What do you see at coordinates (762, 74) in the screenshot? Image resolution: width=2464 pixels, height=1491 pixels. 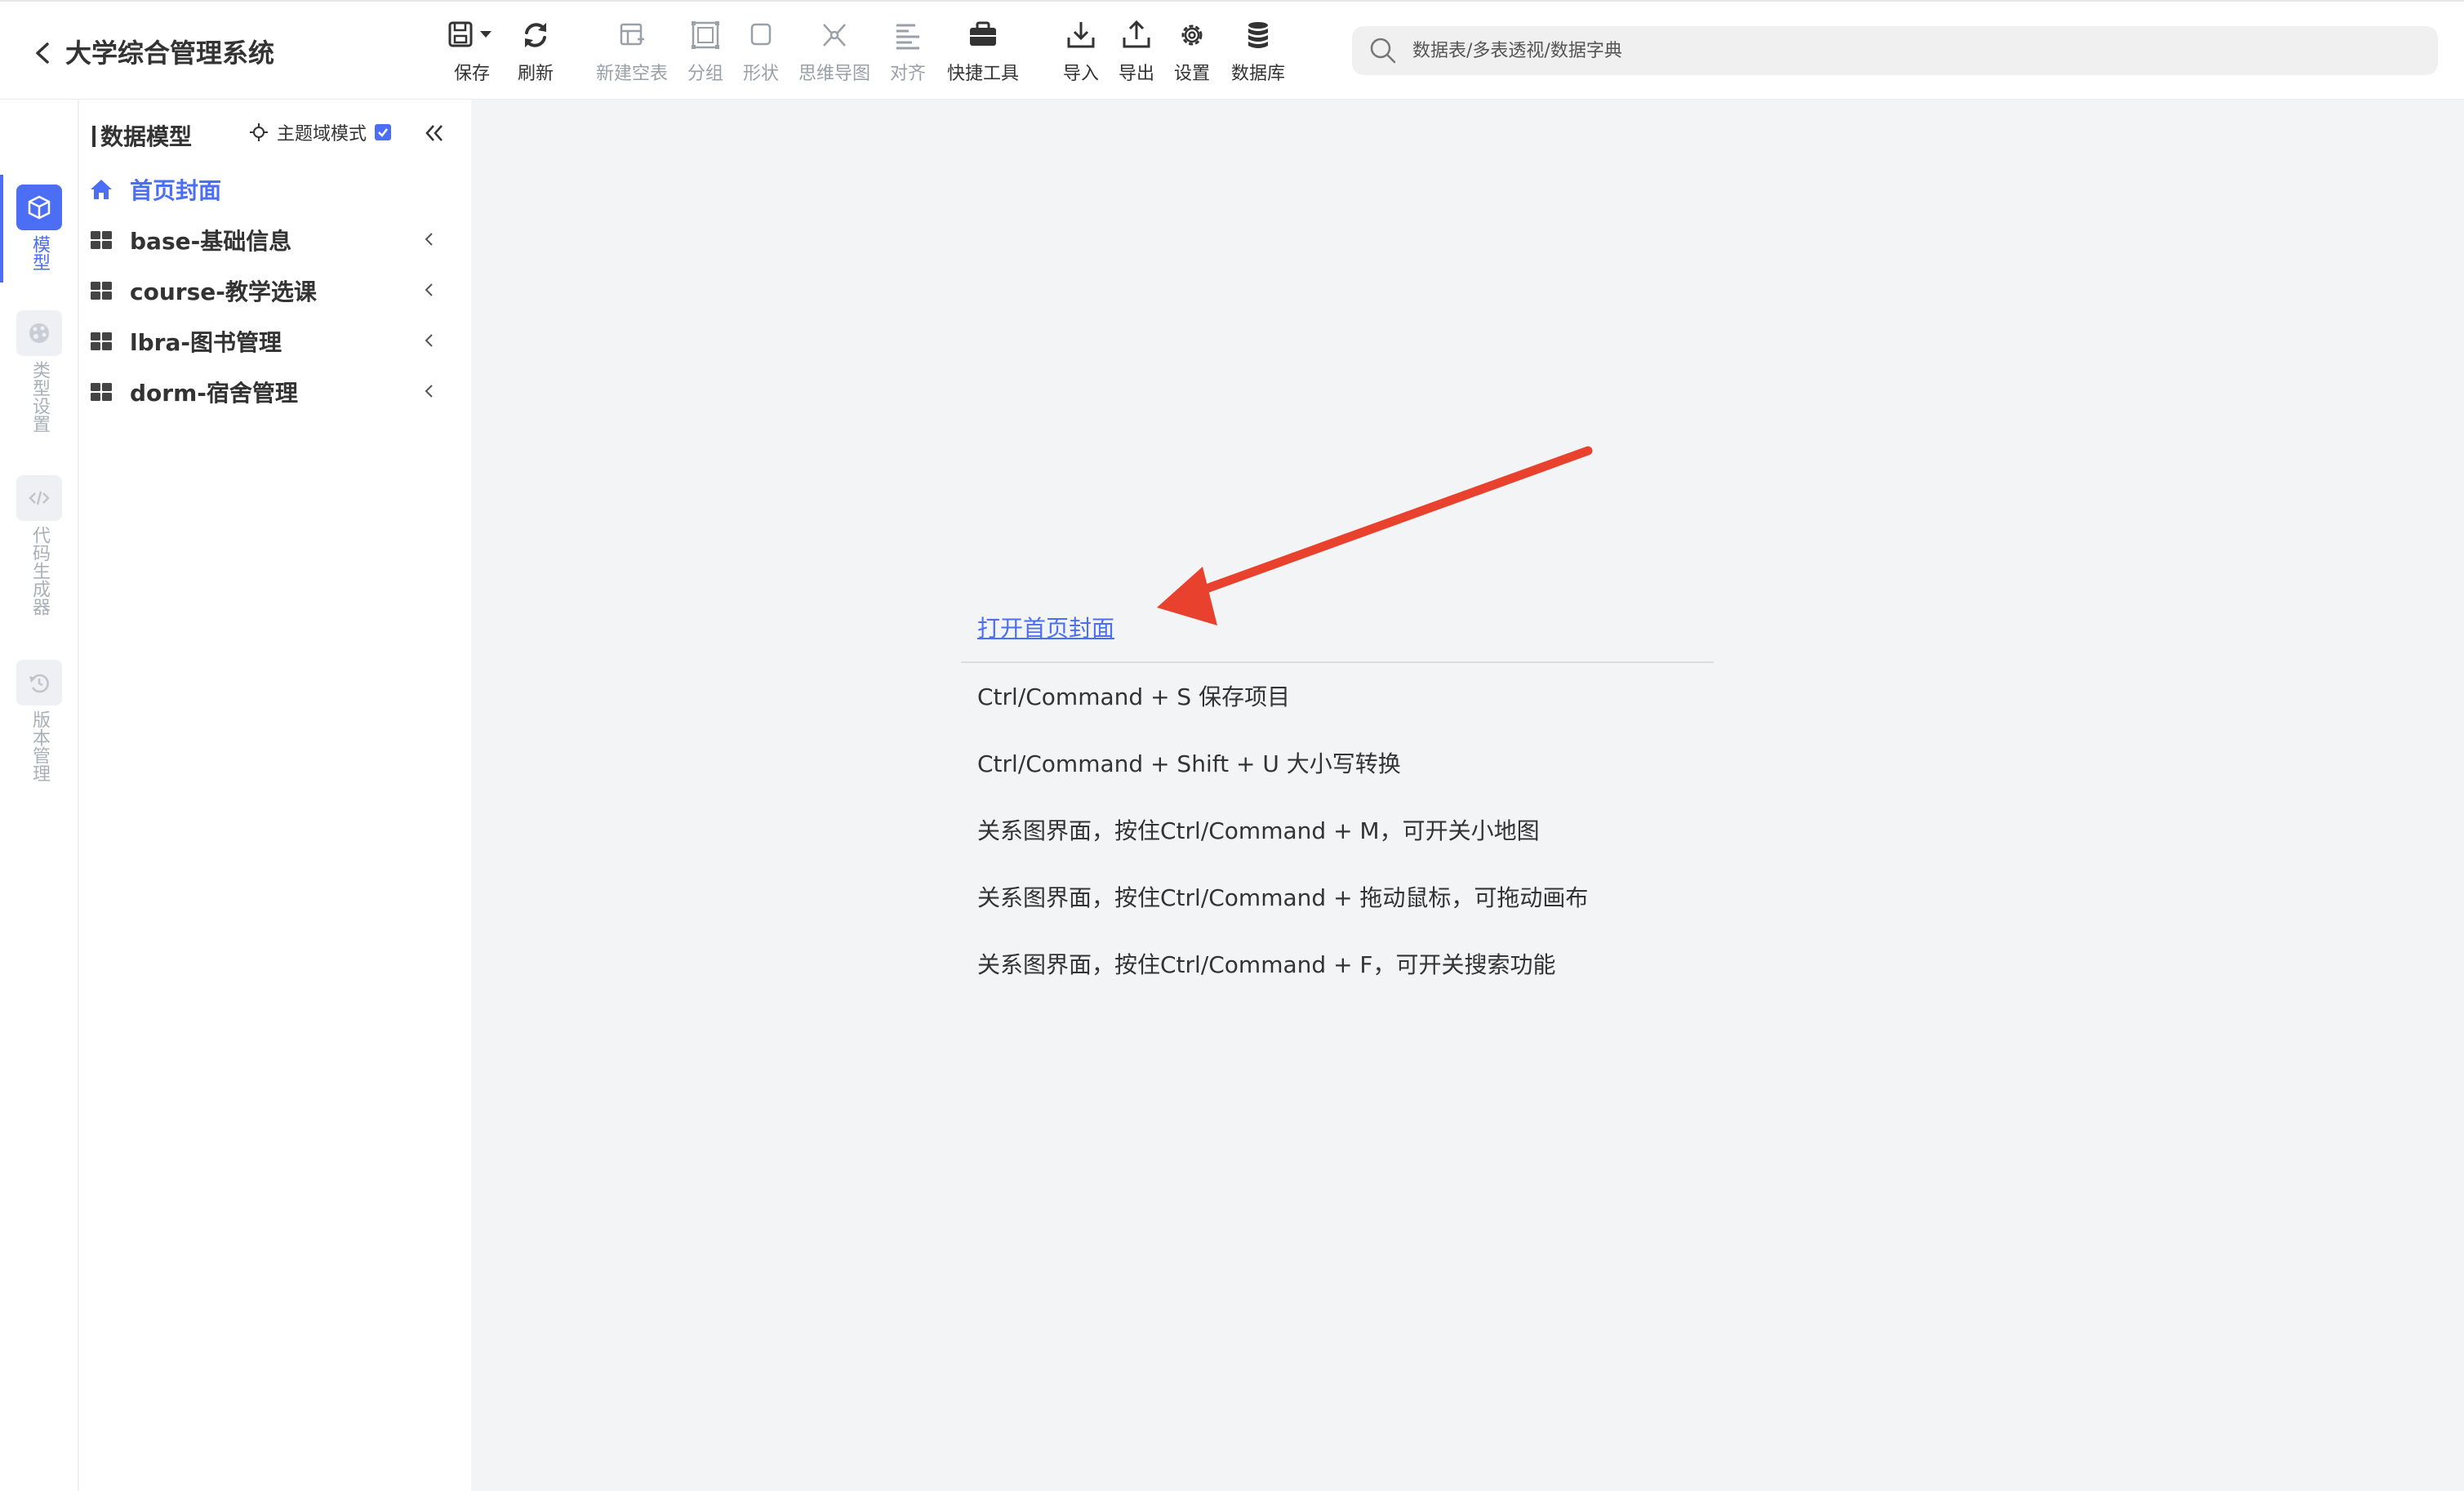 I see `shape-label: 形状` at bounding box center [762, 74].